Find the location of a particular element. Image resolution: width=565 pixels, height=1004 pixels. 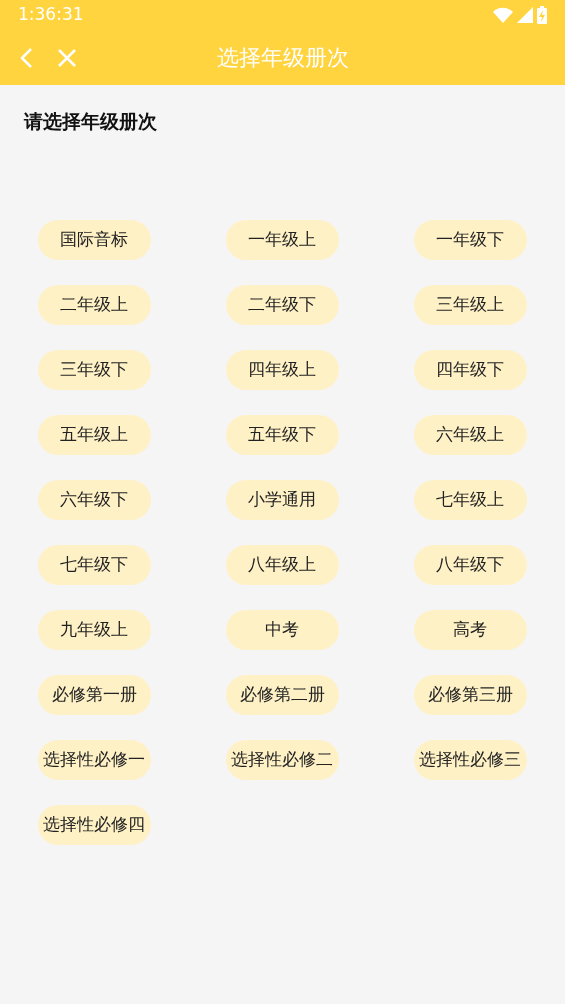

status-time: 1:36:31 is located at coordinates (51, 15).